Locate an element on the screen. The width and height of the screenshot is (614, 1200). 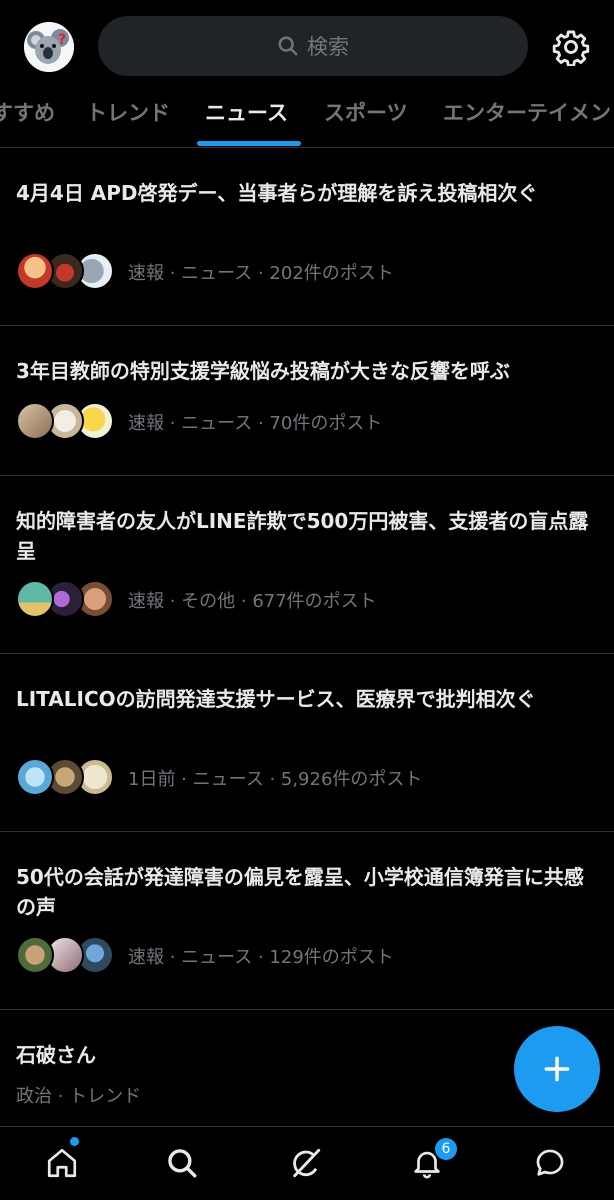
plus-icon is located at coordinates (557, 1069).